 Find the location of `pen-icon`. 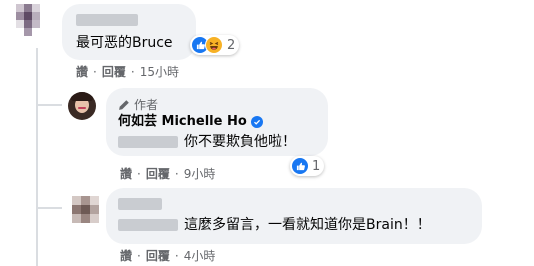

pen-icon is located at coordinates (124, 104).